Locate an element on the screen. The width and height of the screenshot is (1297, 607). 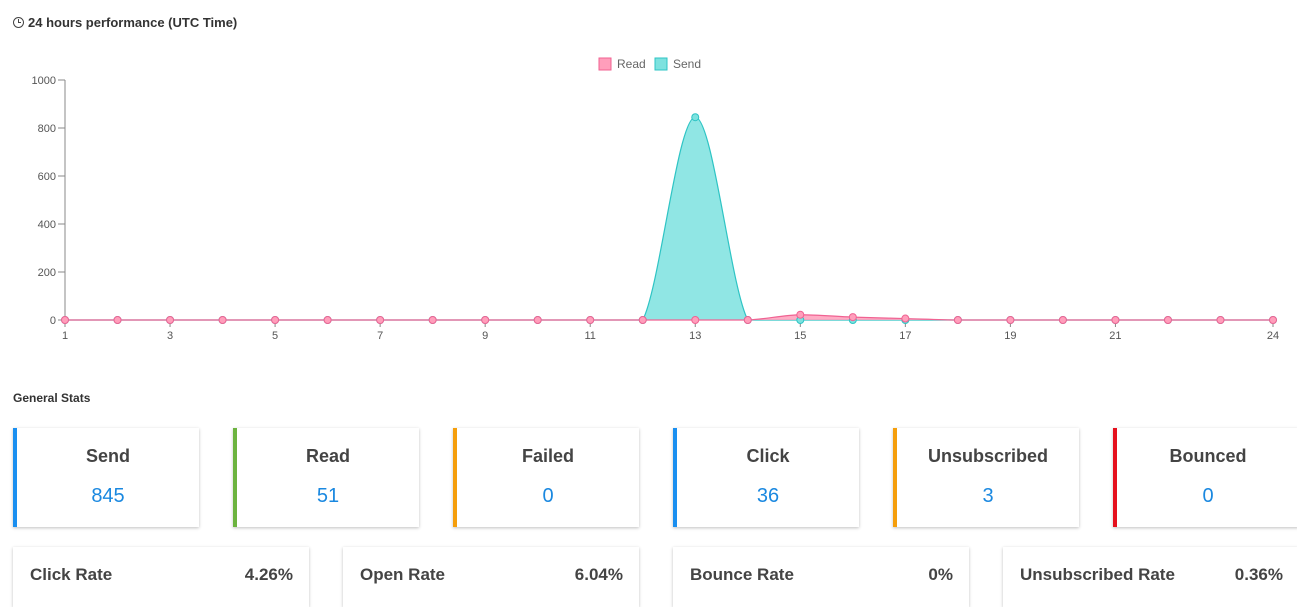
stat-card-label: Unsubscribed is located at coordinates (988, 456).